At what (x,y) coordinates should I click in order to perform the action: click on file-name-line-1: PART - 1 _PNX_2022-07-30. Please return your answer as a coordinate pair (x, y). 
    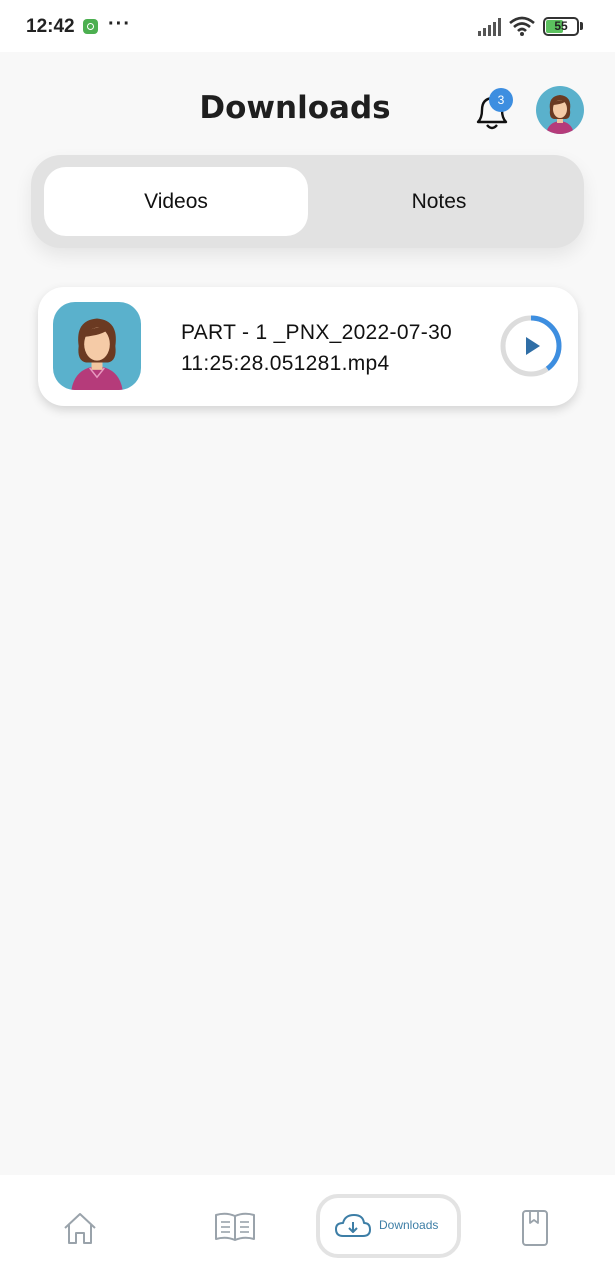
    Looking at the image, I should click on (317, 332).